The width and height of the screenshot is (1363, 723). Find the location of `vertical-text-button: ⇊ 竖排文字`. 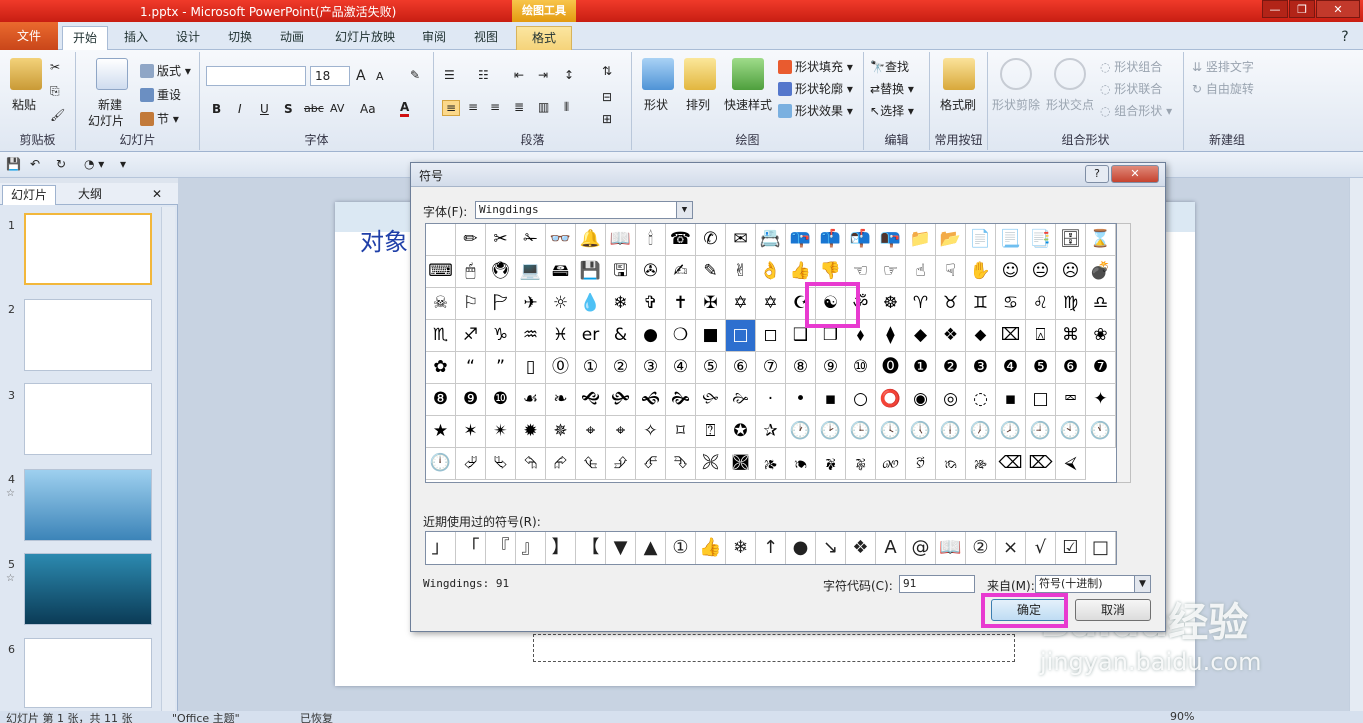

vertical-text-button: ⇊ 竖排文字 is located at coordinates (1223, 66).